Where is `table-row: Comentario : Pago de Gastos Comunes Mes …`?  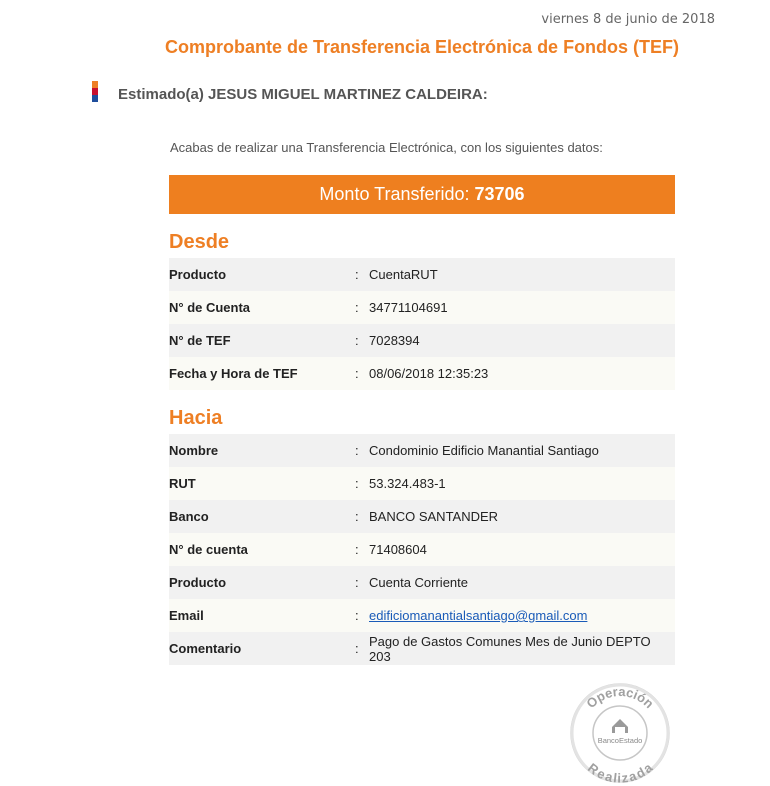 table-row: Comentario : Pago de Gastos Comunes Mes … is located at coordinates (422, 648).